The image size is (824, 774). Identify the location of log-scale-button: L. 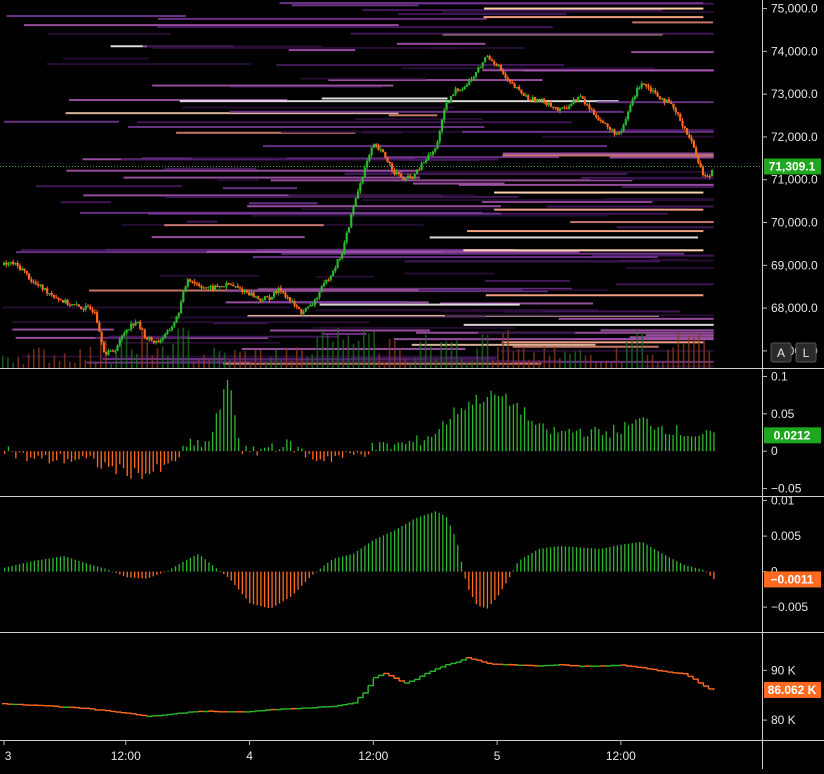
(806, 352).